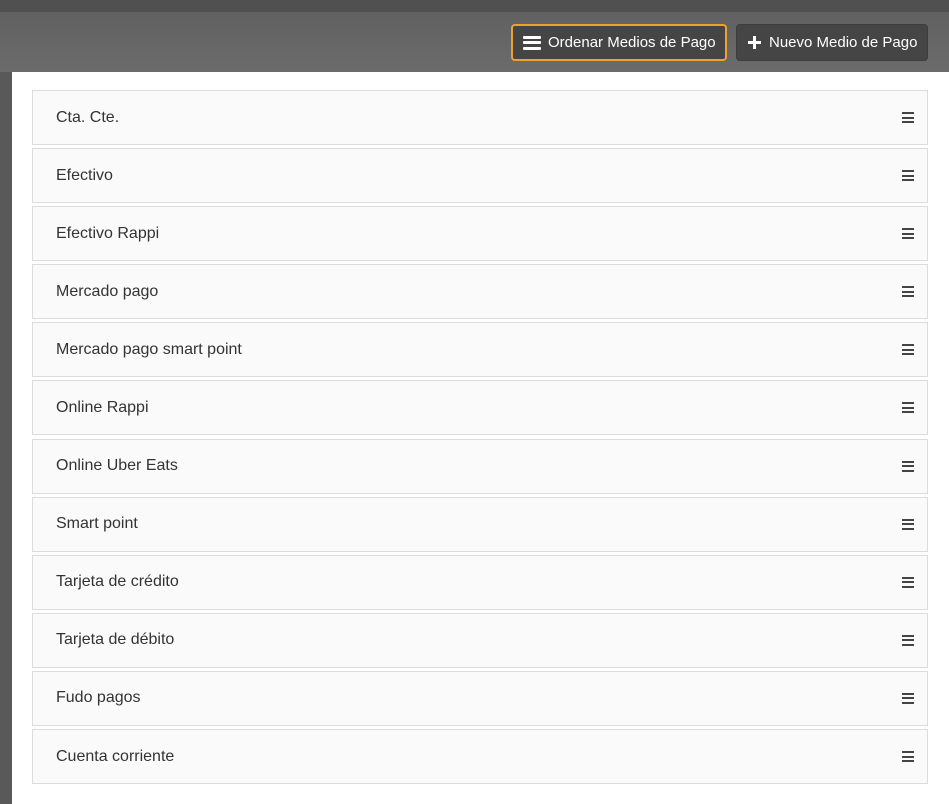  I want to click on list-item: Efectivo, so click(480, 176).